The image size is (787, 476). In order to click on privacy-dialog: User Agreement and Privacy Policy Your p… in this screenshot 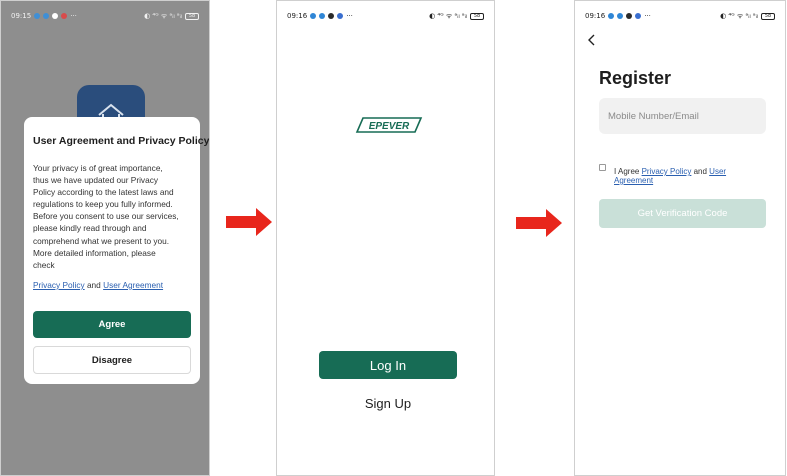, I will do `click(117, 250)`.